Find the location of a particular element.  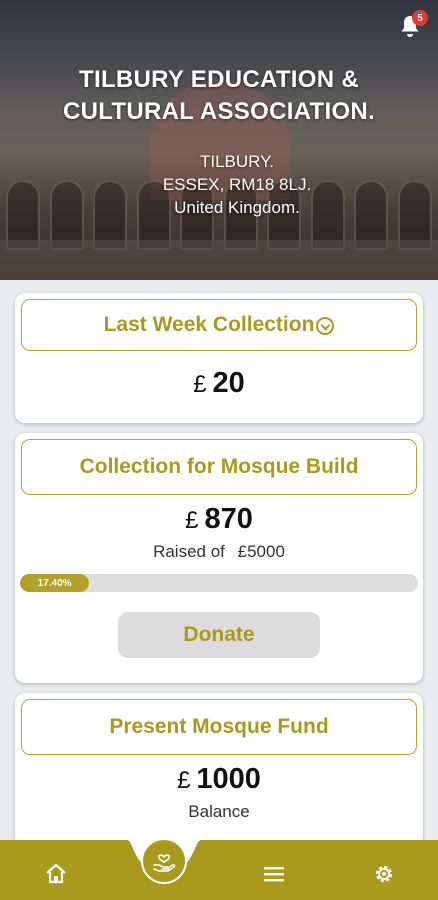

progress-fill: 17.40% is located at coordinates (55, 583).